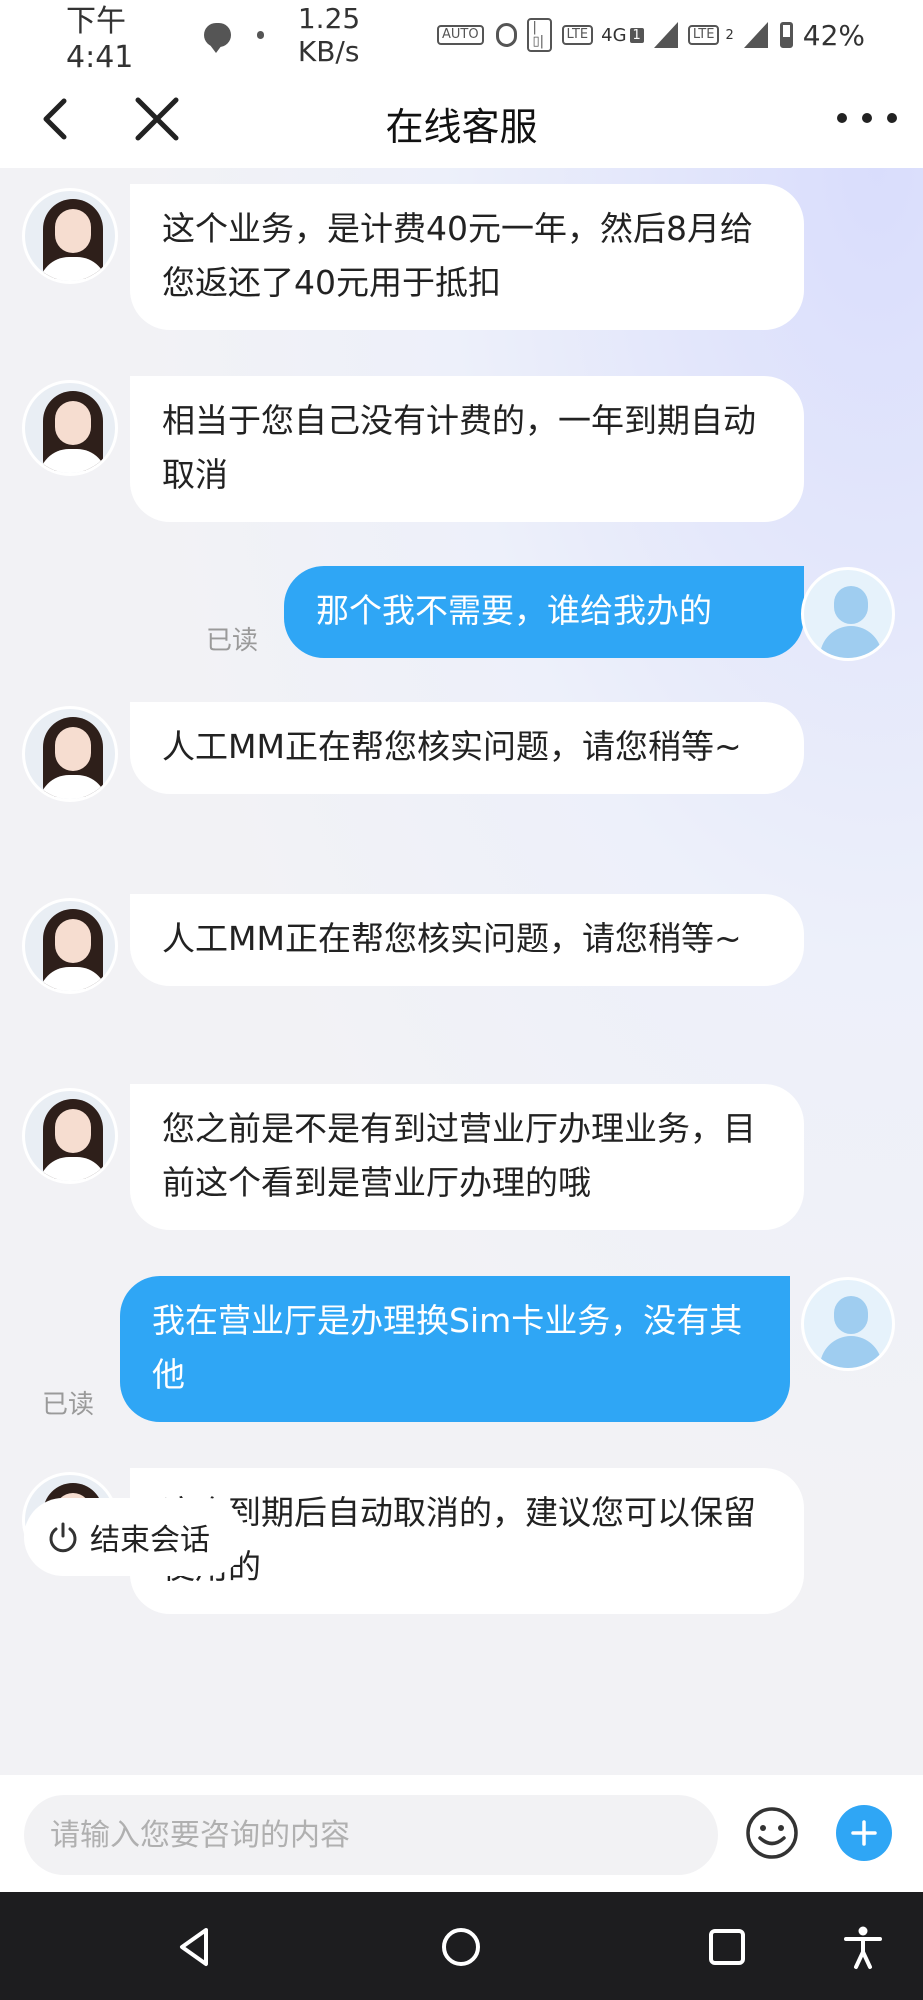 This screenshot has height=2000, width=923. What do you see at coordinates (461, 127) in the screenshot?
I see `page-title: 在线客服` at bounding box center [461, 127].